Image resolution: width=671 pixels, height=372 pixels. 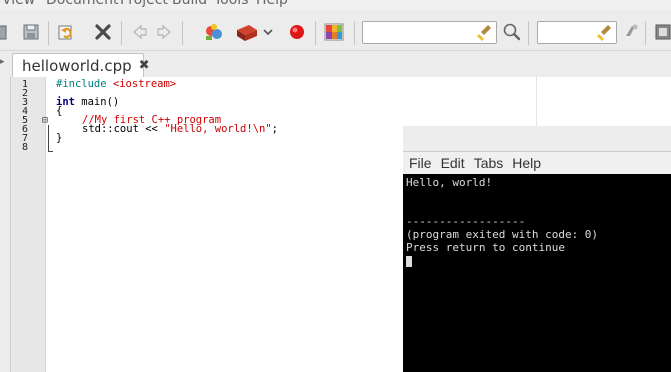 I want to click on code-line-3: int main(), so click(x=88, y=102).